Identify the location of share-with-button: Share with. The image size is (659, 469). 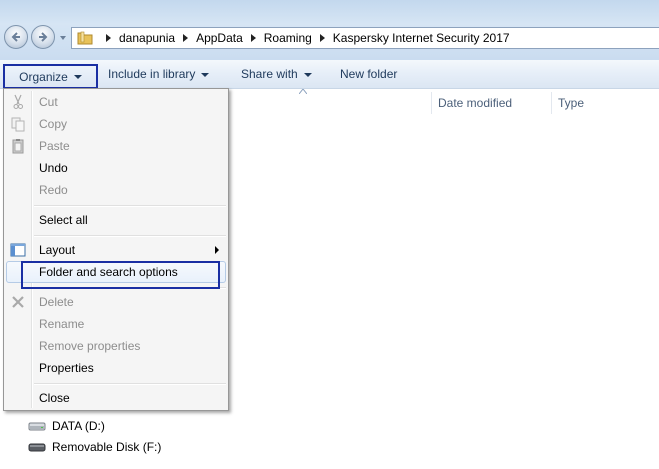
(276, 74).